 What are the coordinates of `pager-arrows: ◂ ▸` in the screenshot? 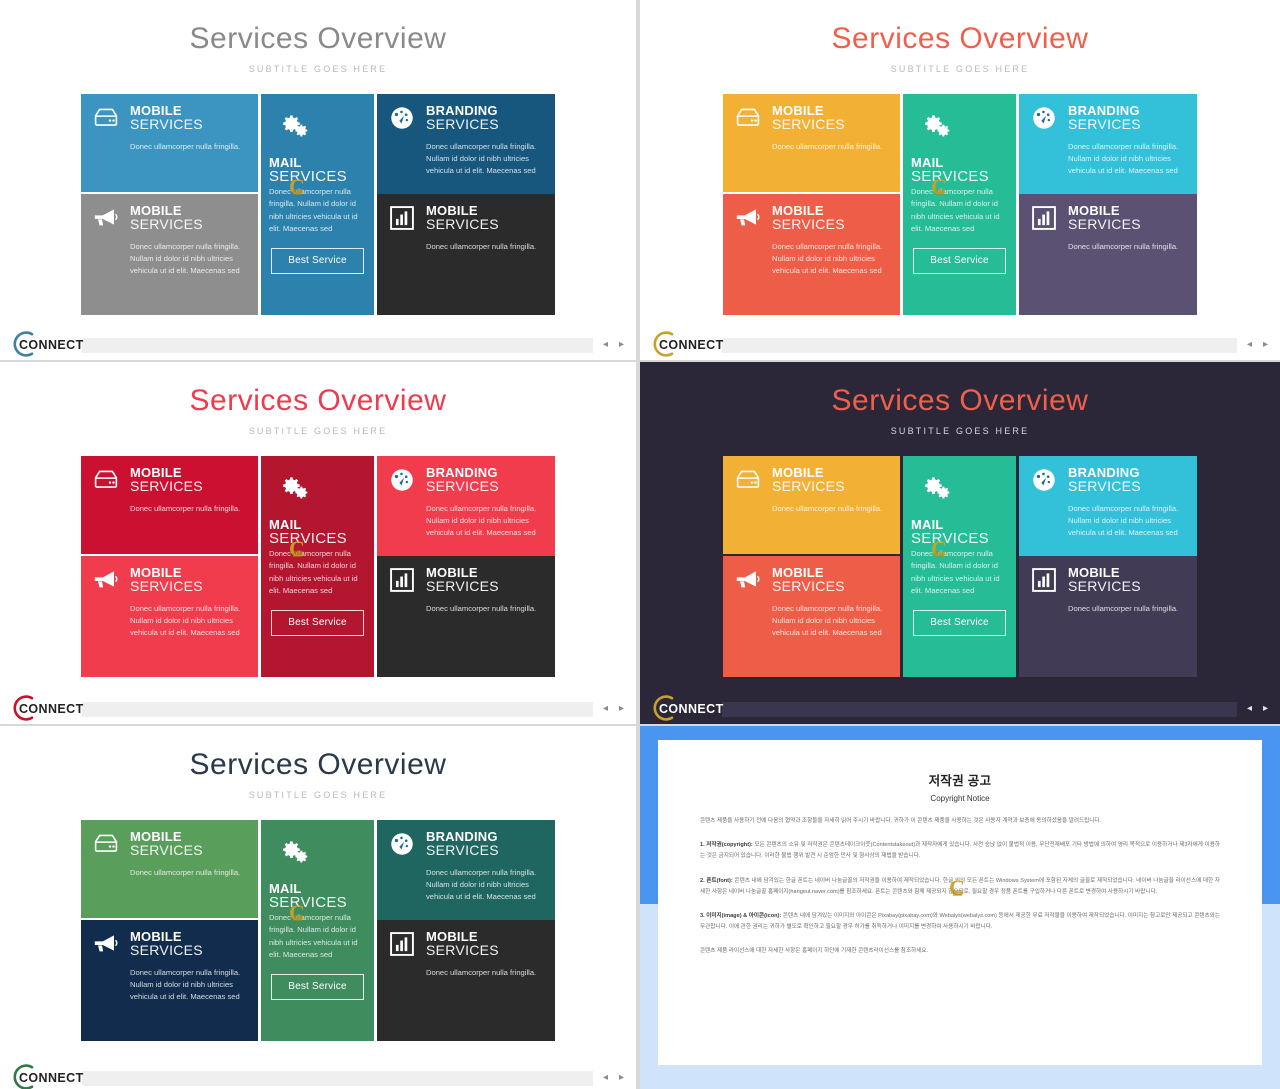 It's located at (615, 709).